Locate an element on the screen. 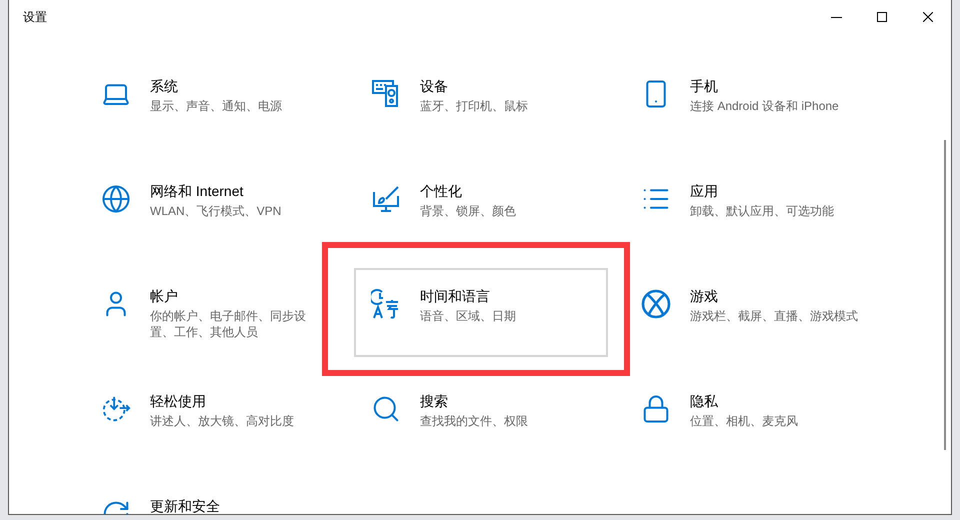  settings-tile: 手机 连接 Android 设备和 iPhone is located at coordinates (751, 102).